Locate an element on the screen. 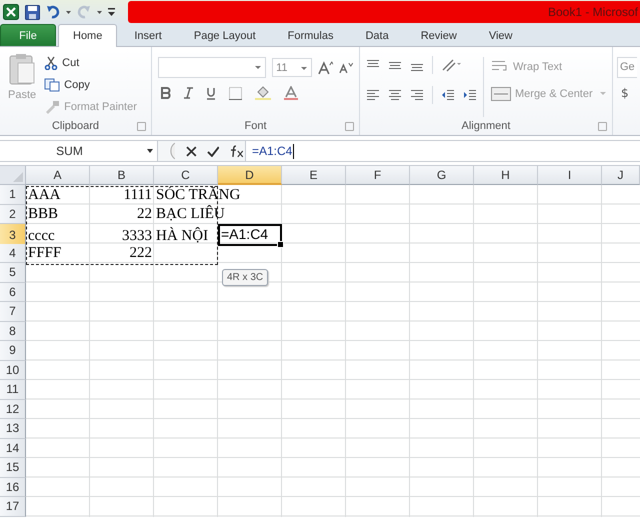  decrease-indent-icon is located at coordinates (448, 95).